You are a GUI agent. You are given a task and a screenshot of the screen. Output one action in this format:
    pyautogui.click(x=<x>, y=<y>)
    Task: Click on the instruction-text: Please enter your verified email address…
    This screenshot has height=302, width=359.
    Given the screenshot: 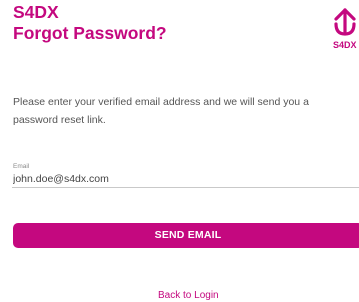 What is the action you would take?
    pyautogui.click(x=161, y=111)
    